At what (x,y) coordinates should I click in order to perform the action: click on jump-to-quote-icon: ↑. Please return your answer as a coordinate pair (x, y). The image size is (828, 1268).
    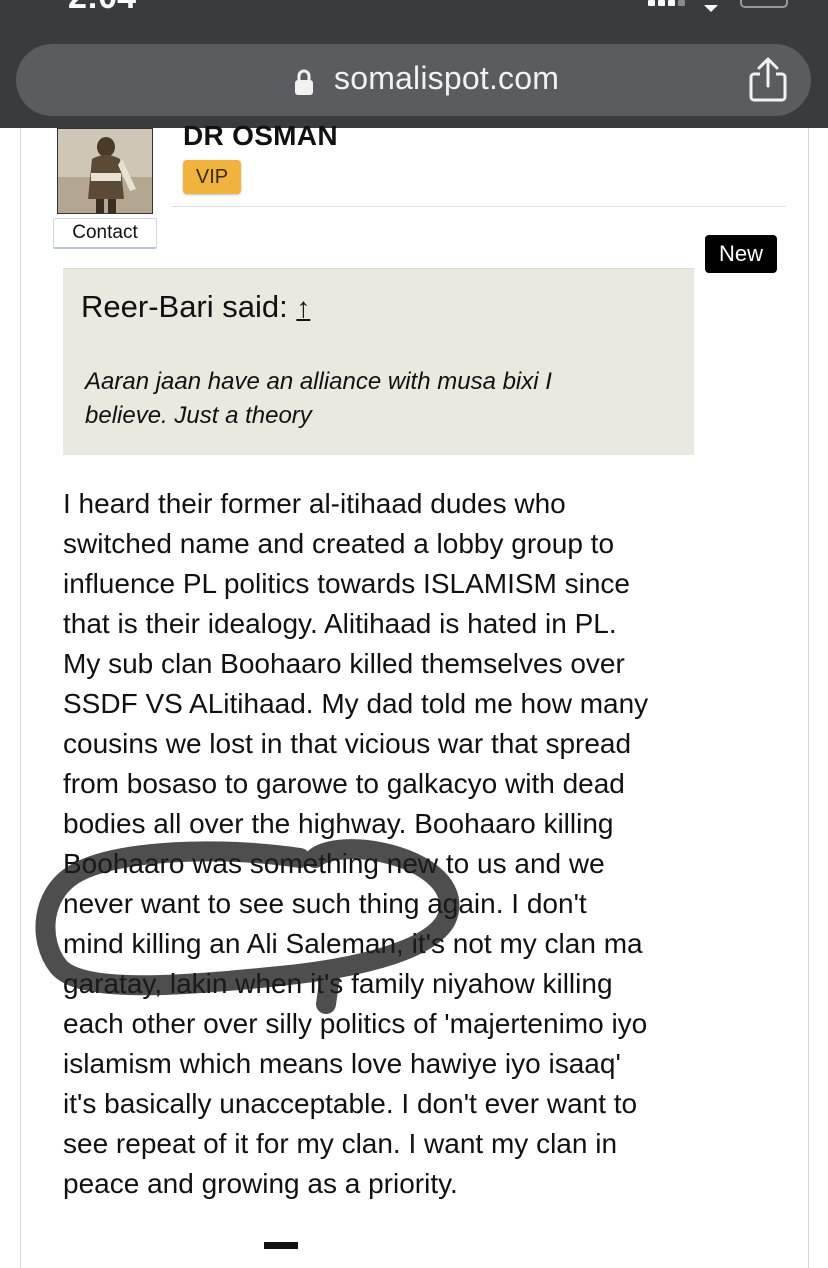
    Looking at the image, I should click on (303, 307).